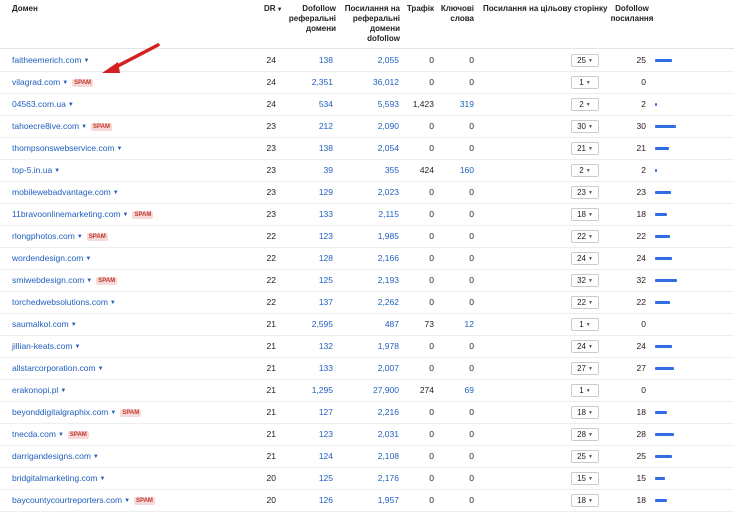 Image resolution: width=734 pixels, height=512 pixels. I want to click on ref-domains-link: 132, so click(311, 346).